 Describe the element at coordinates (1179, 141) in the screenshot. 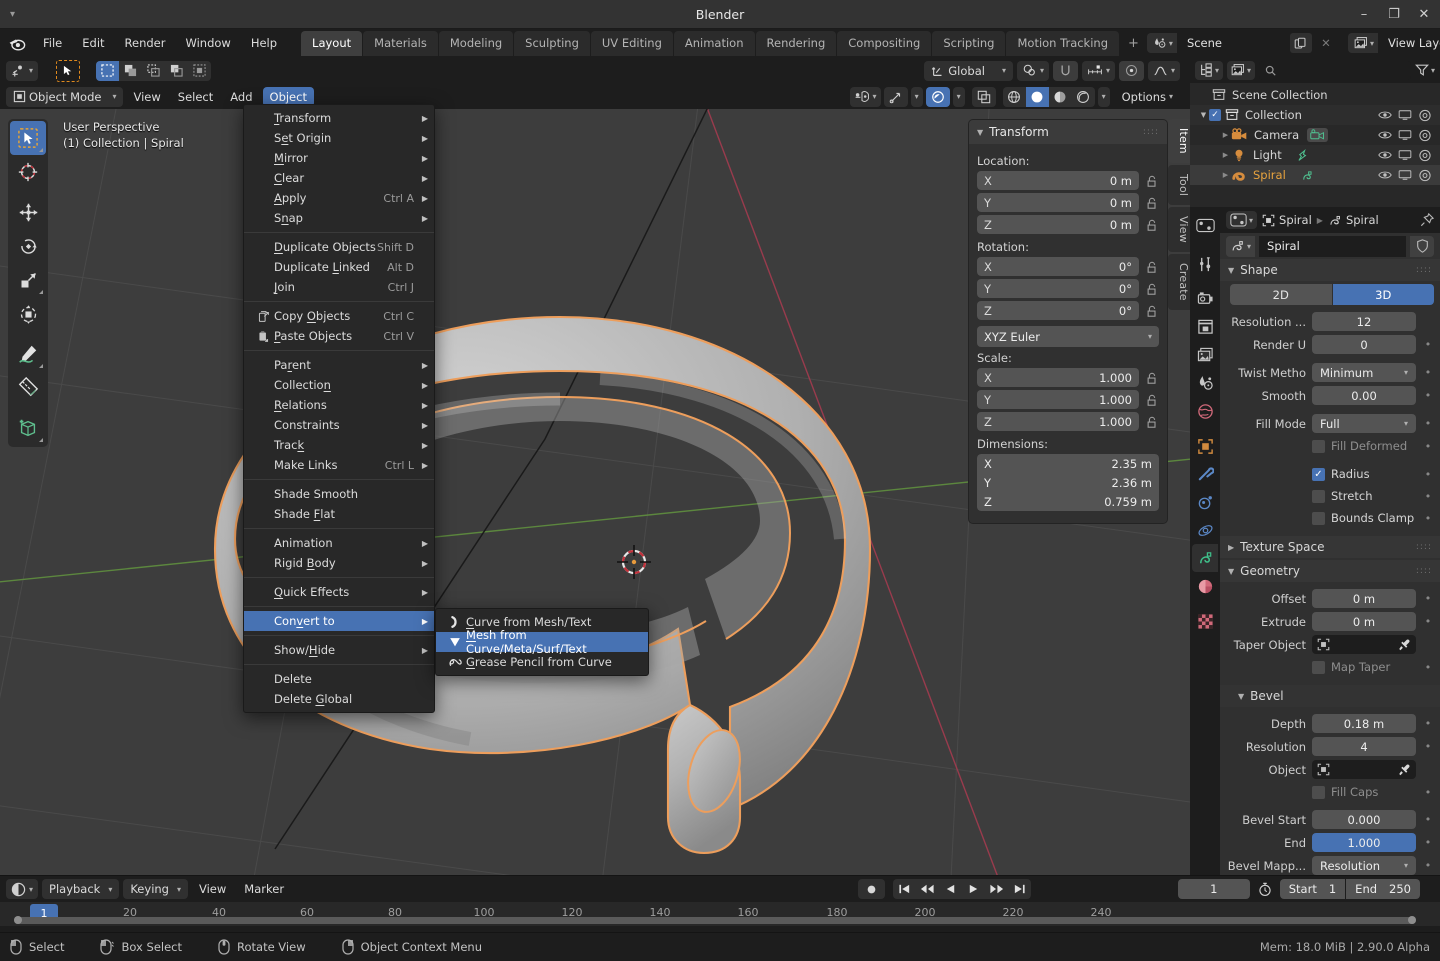

I see `sidebar-tab-item: Item` at that location.